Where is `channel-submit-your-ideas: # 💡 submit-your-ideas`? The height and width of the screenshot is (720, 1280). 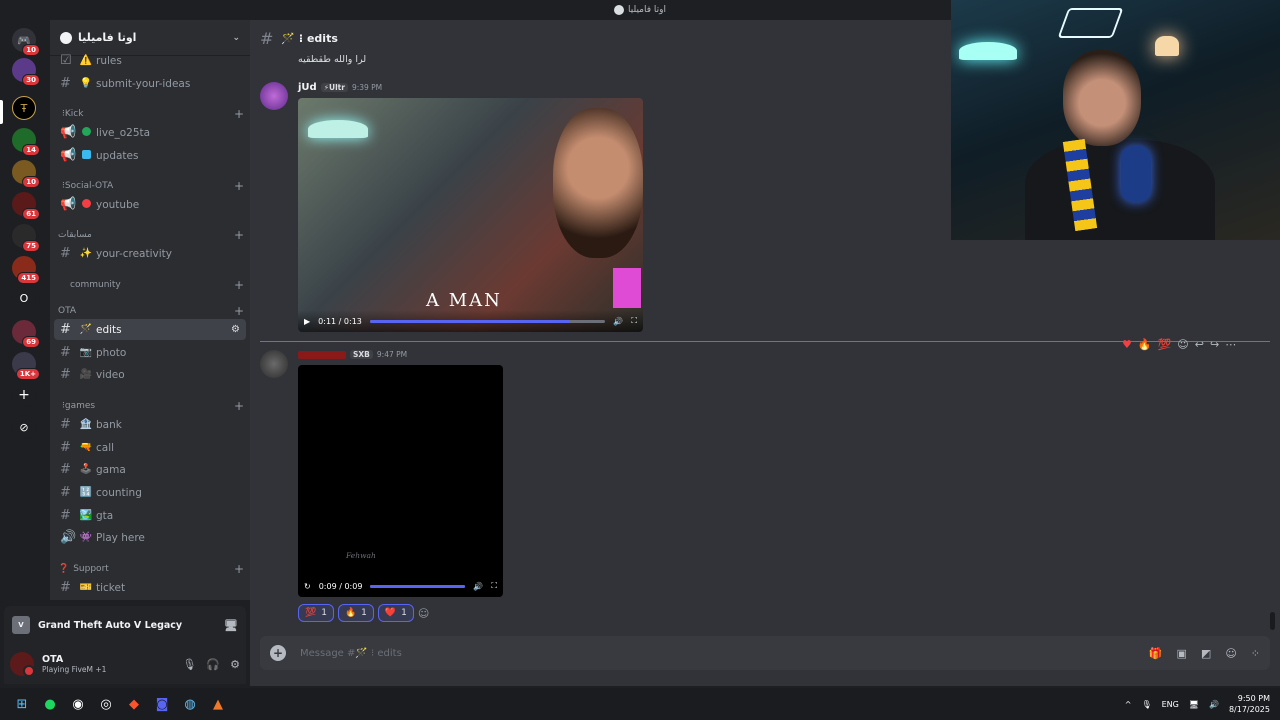
channel-submit-your-ideas: # 💡 submit-your-ideas is located at coordinates (150, 83).